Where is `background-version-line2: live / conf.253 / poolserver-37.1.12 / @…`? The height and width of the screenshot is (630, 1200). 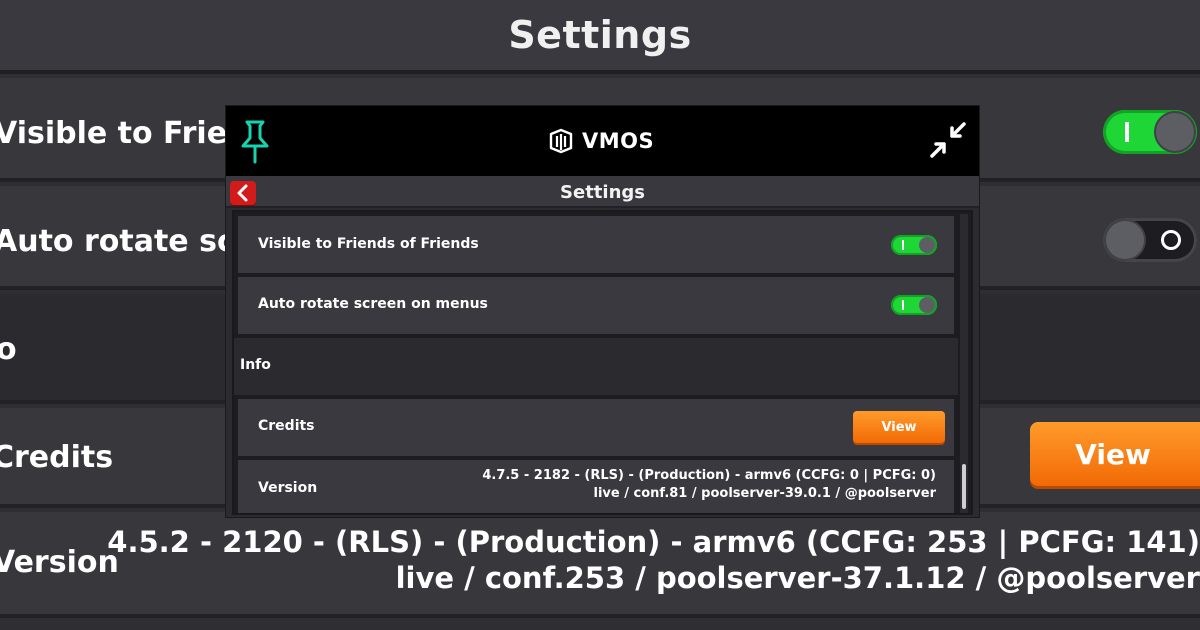
background-version-line2: live / conf.253 / poolserver-37.1.12 / @… is located at coordinates (797, 578).